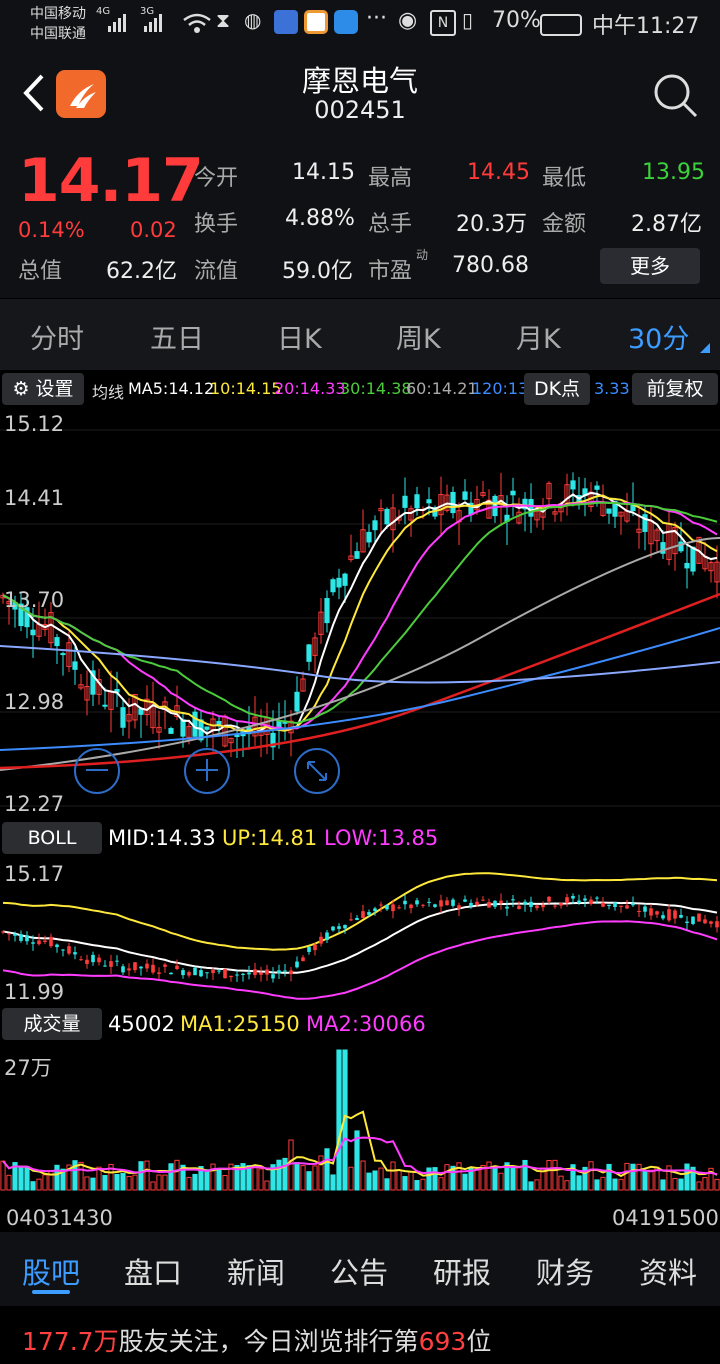  What do you see at coordinates (491, 224) in the screenshot?
I see `volume-value: 20.3万` at bounding box center [491, 224].